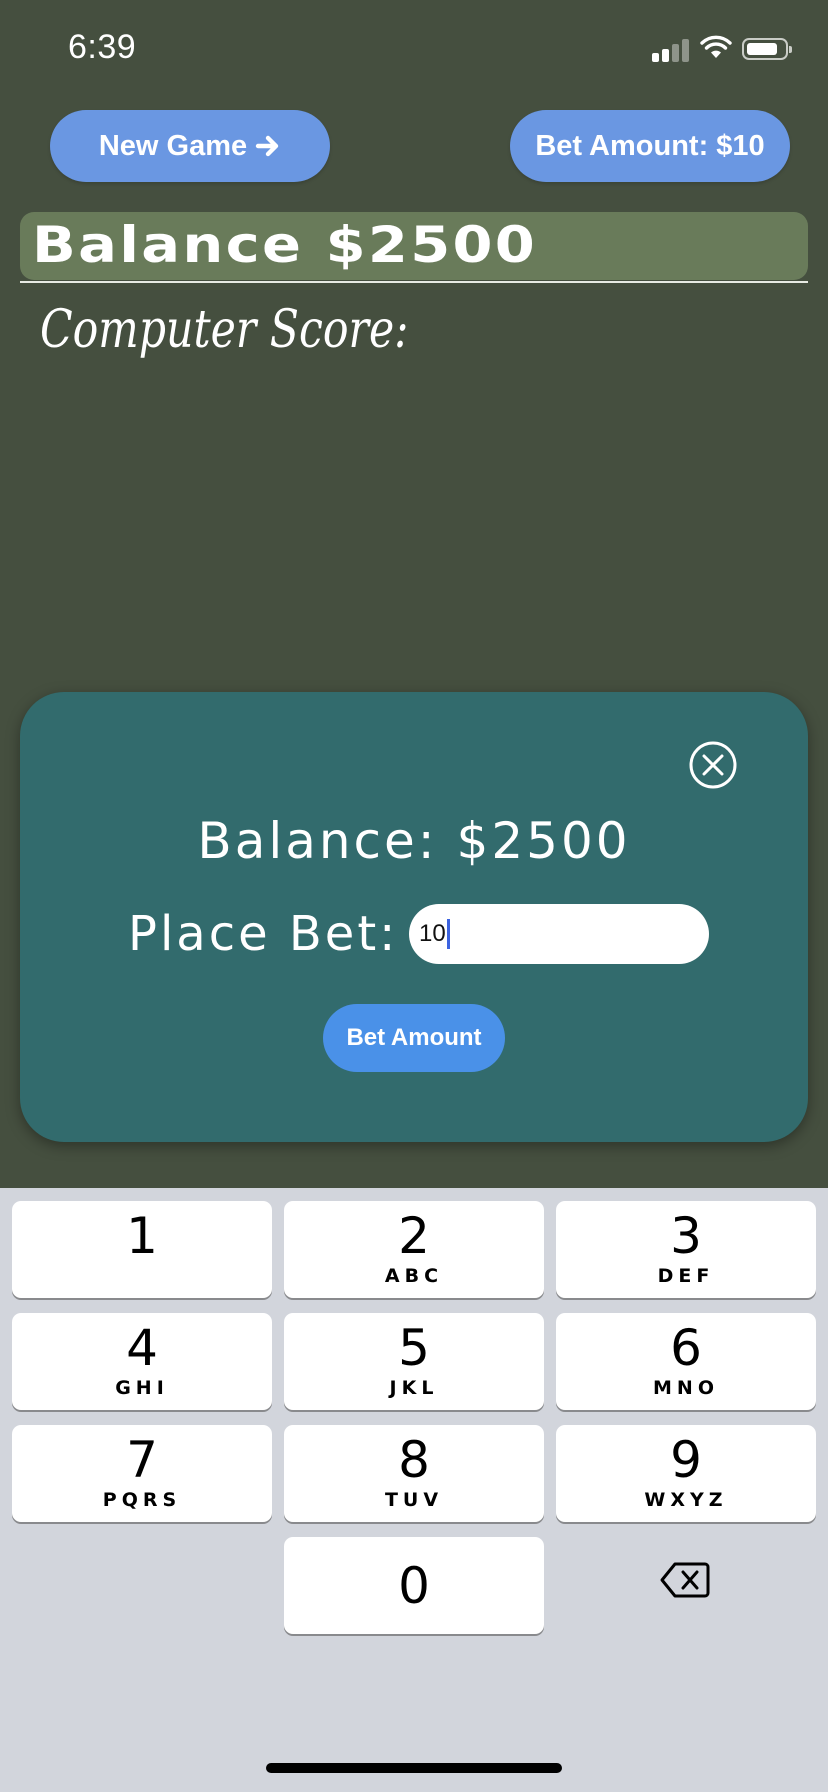 The image size is (828, 1792). Describe the element at coordinates (448, 934) in the screenshot. I see `text-caret` at that location.